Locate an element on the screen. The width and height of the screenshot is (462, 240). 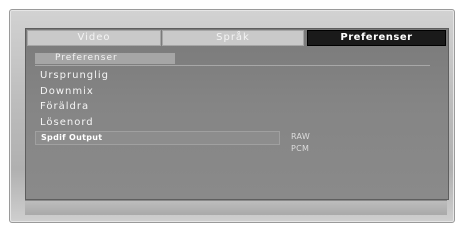
menu-item-ursprunglig: Ursprunglig is located at coordinates (74, 76).